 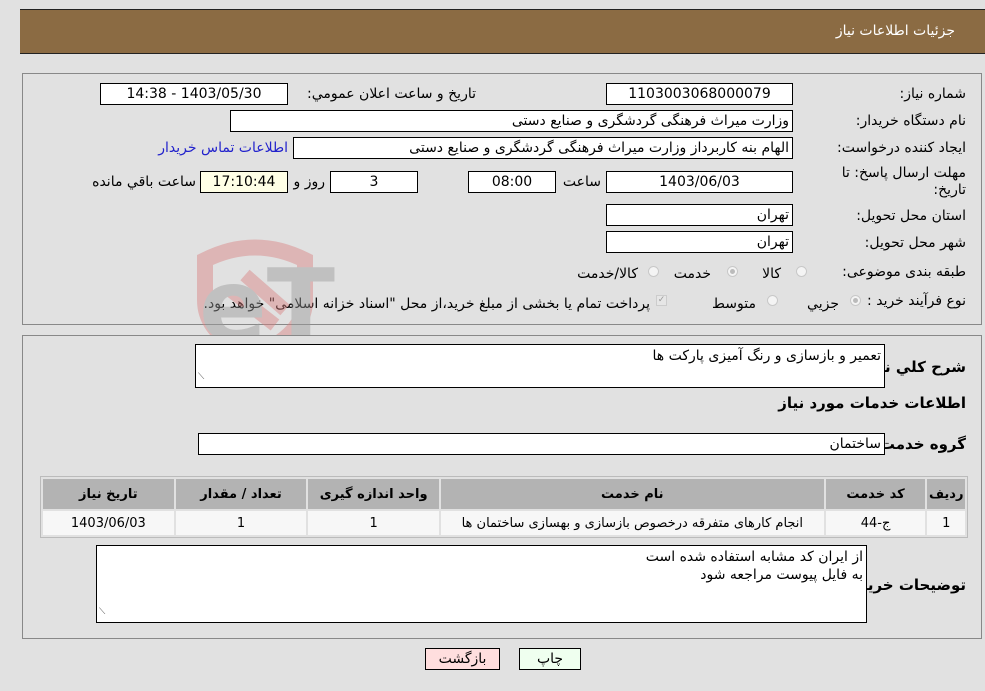 What do you see at coordinates (194, 94) in the screenshot?
I see `announce-datetime-field: 1403/05/30 - 14:38` at bounding box center [194, 94].